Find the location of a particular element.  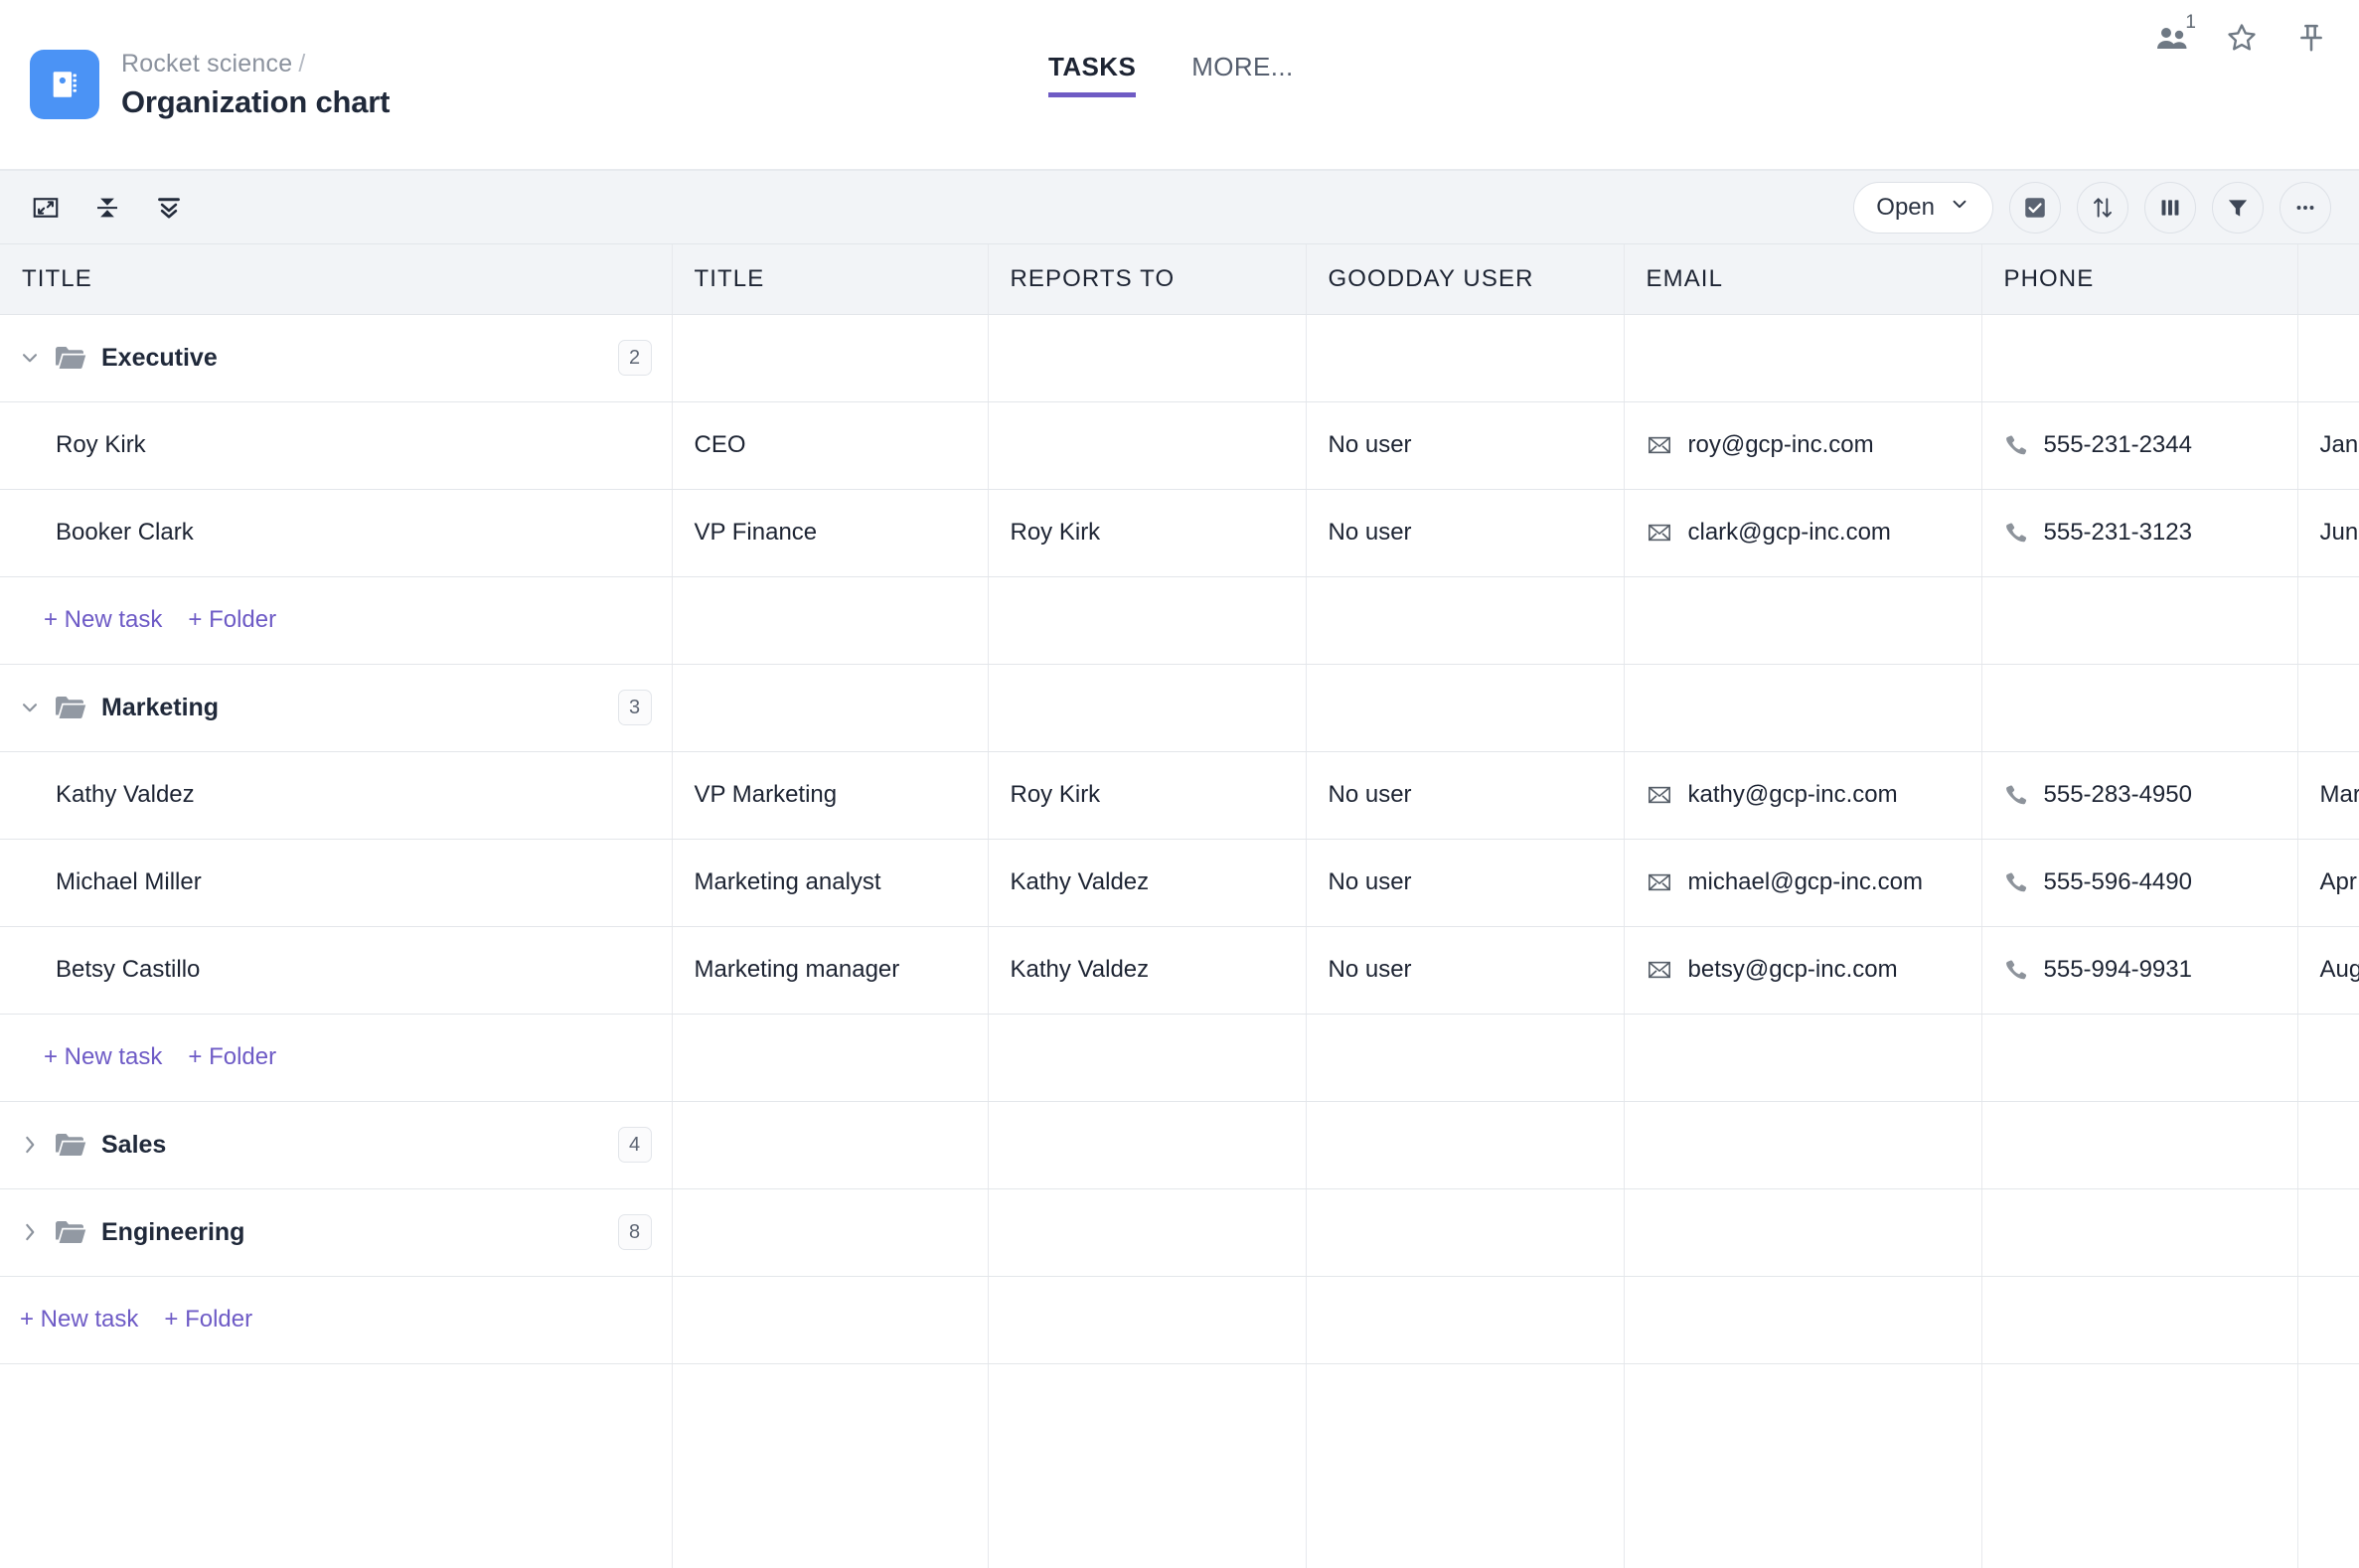

brand: Rocket science / Organization chart is located at coordinates (195, 85).